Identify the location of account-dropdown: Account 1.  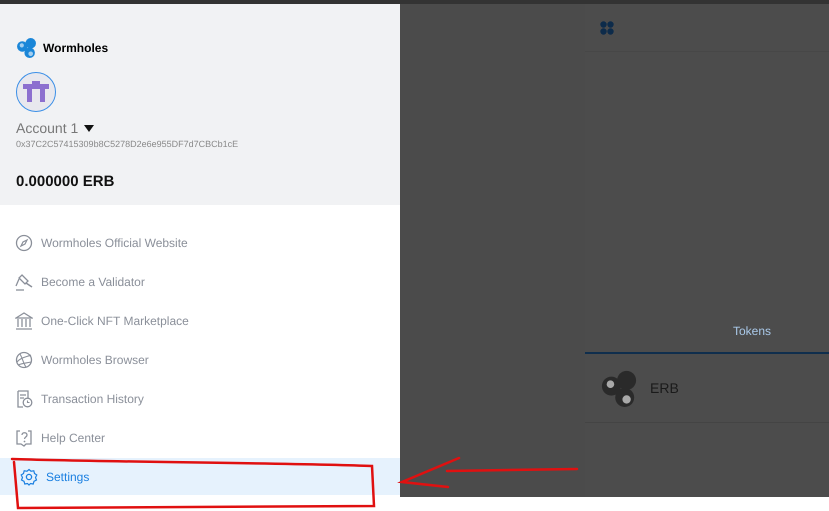
(55, 128).